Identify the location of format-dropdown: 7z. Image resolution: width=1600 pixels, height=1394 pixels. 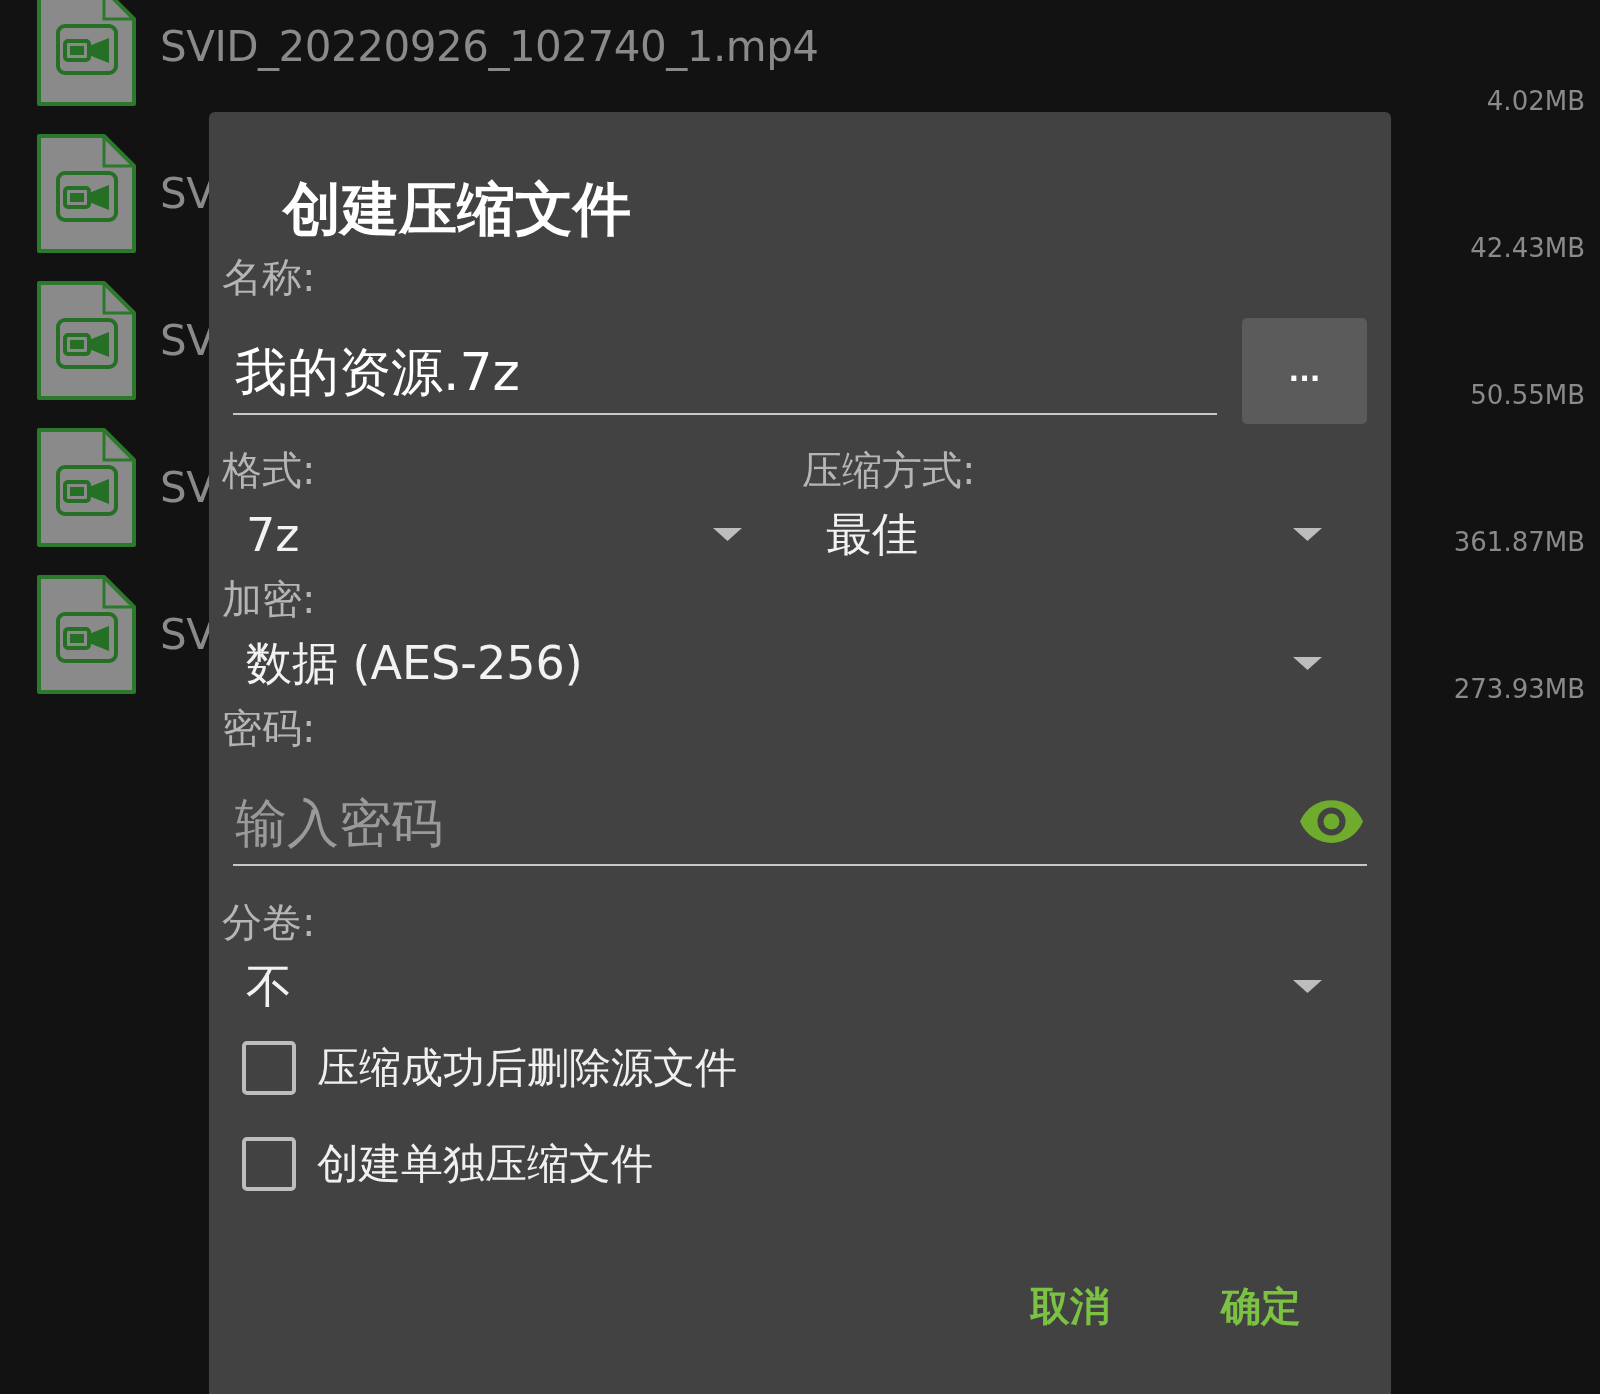
(500, 534).